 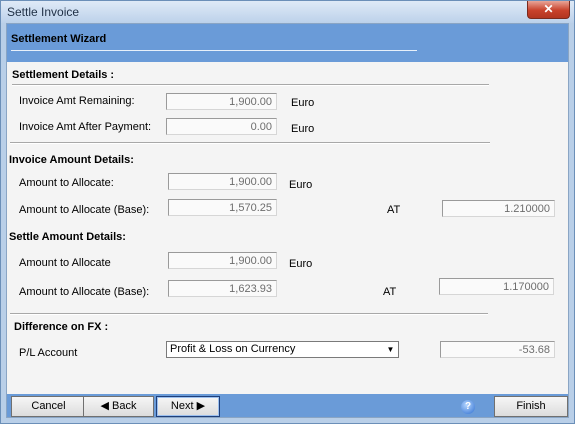 I want to click on wizard-header: Settlement Wizard, so click(x=287, y=43).